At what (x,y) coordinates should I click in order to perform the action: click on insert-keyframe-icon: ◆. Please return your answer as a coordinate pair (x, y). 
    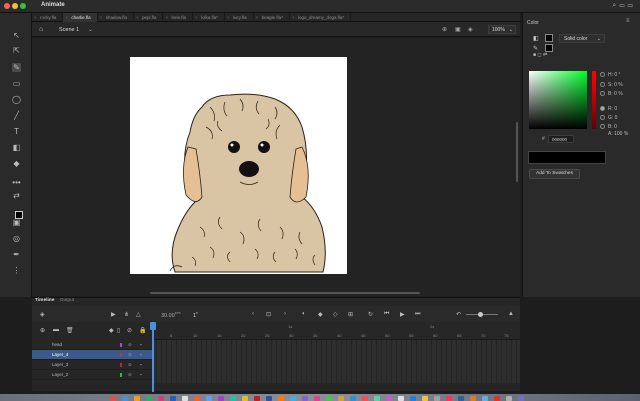
    Looking at the image, I should click on (320, 314).